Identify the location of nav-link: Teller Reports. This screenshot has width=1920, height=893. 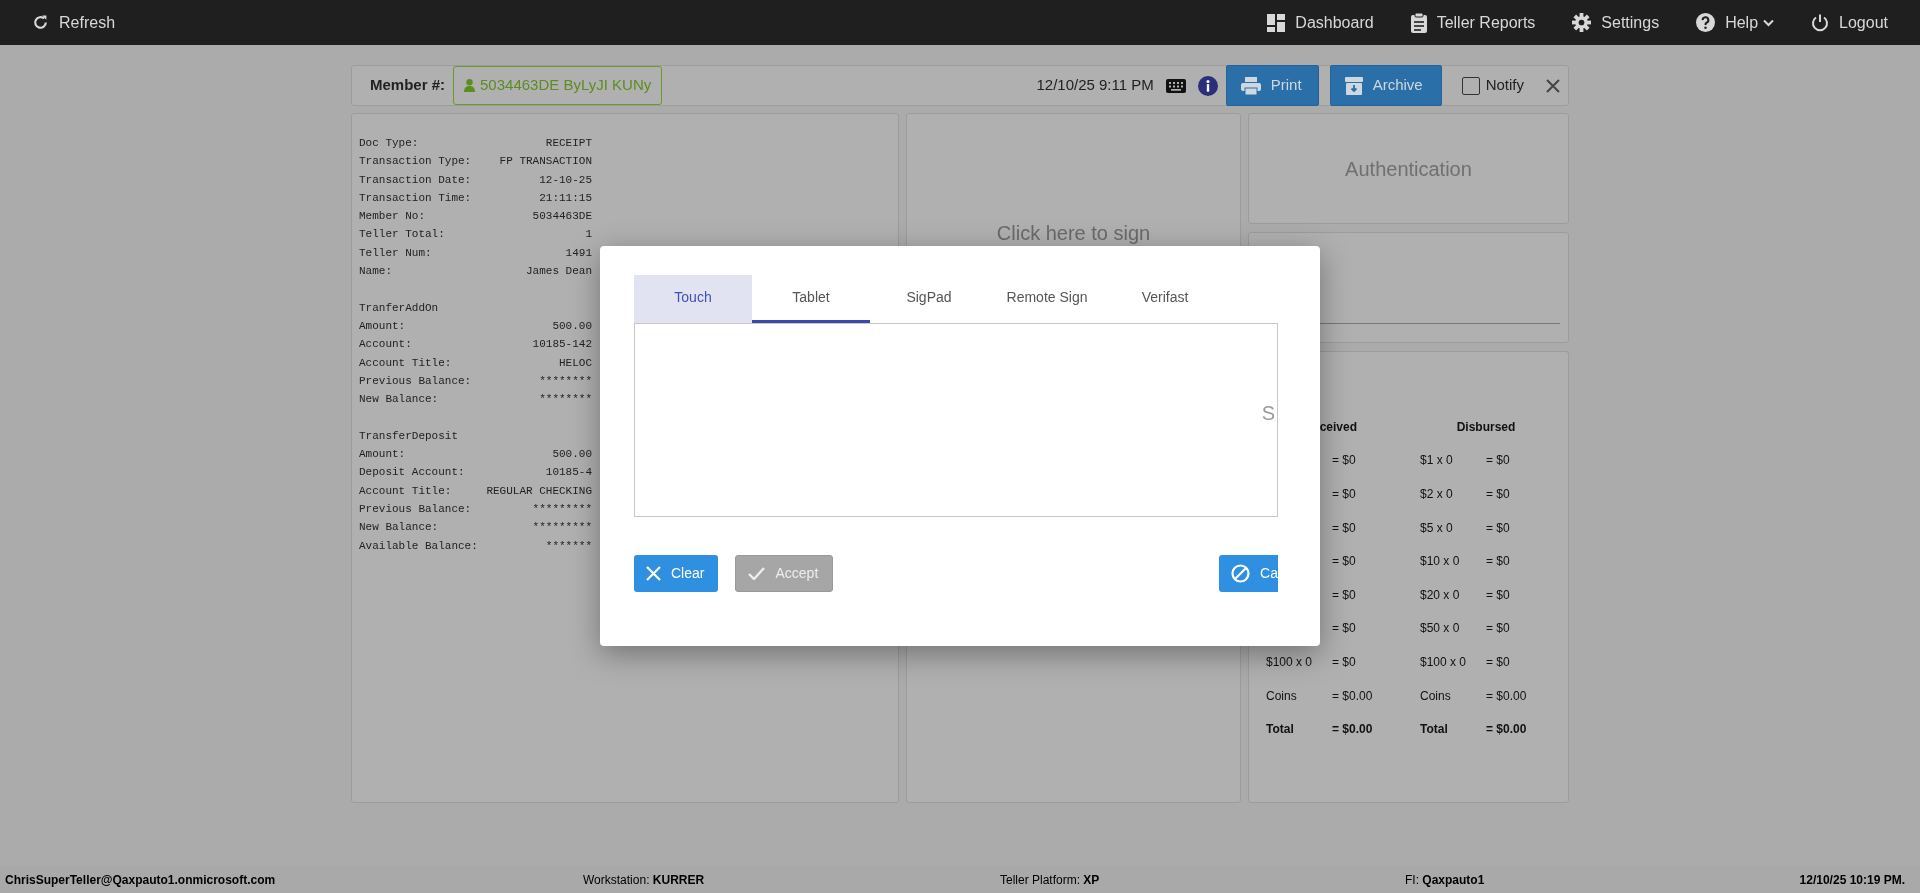
(1473, 22).